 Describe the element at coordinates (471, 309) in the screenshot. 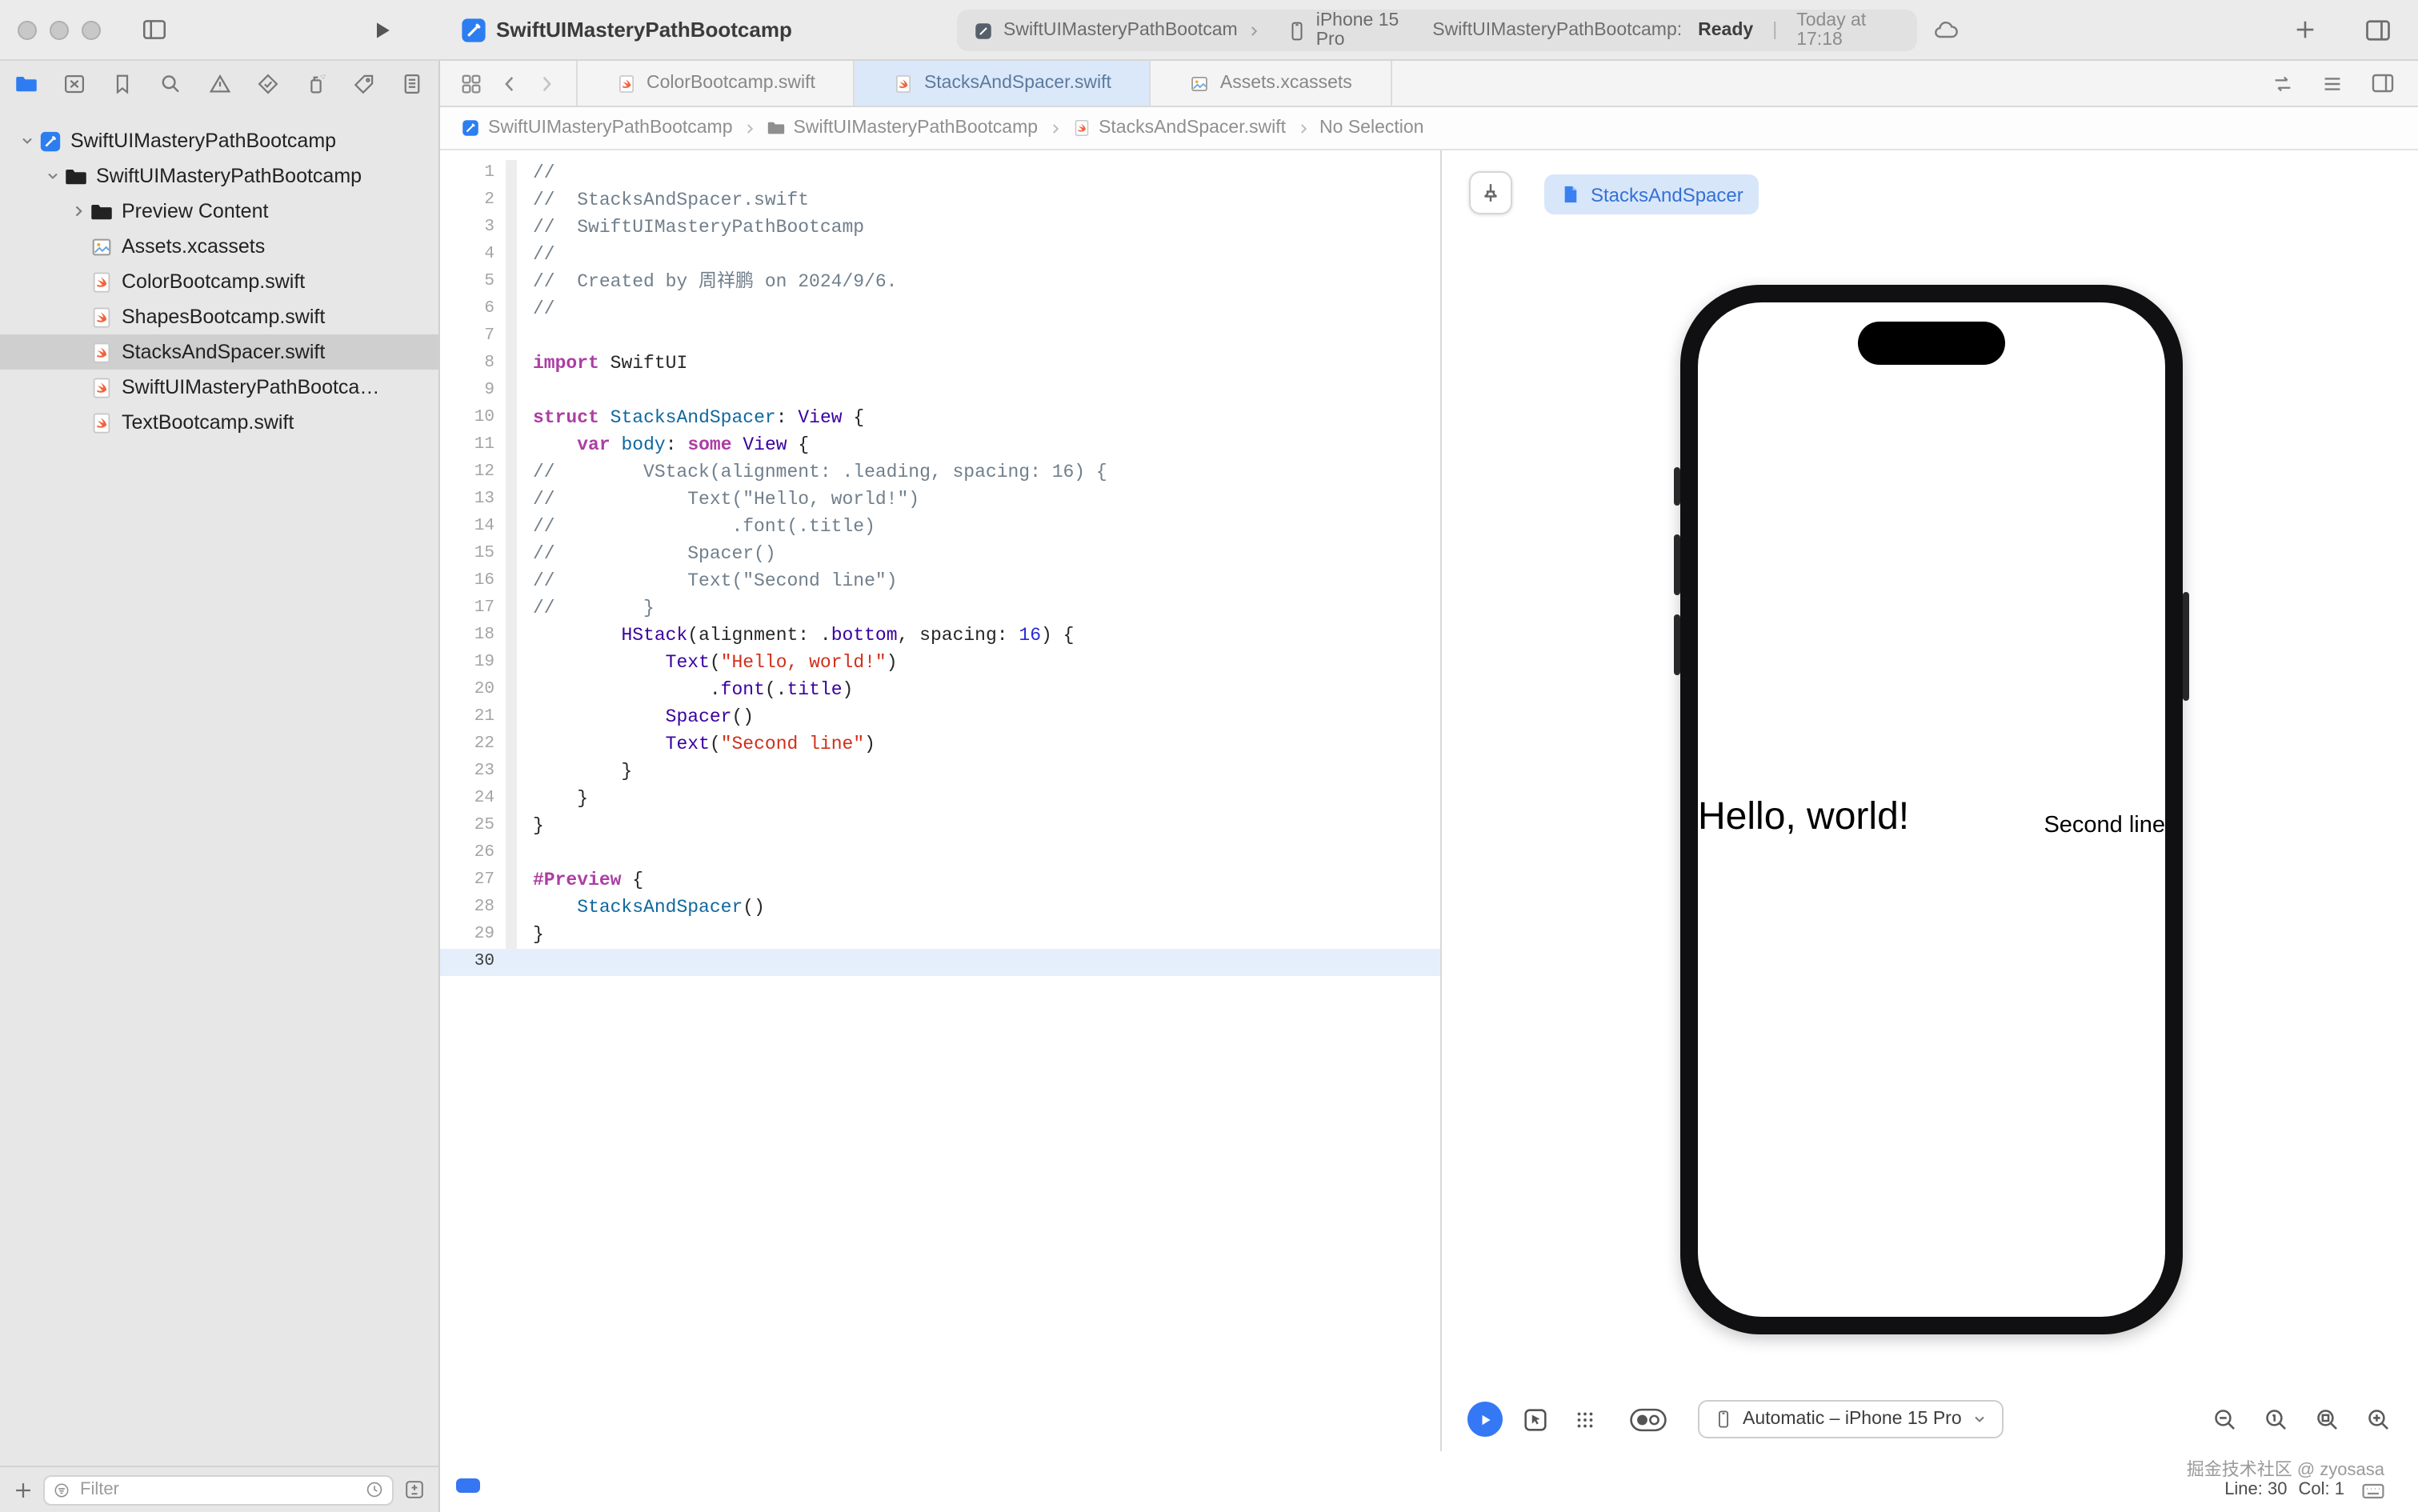

I see `line-number: 6` at that location.